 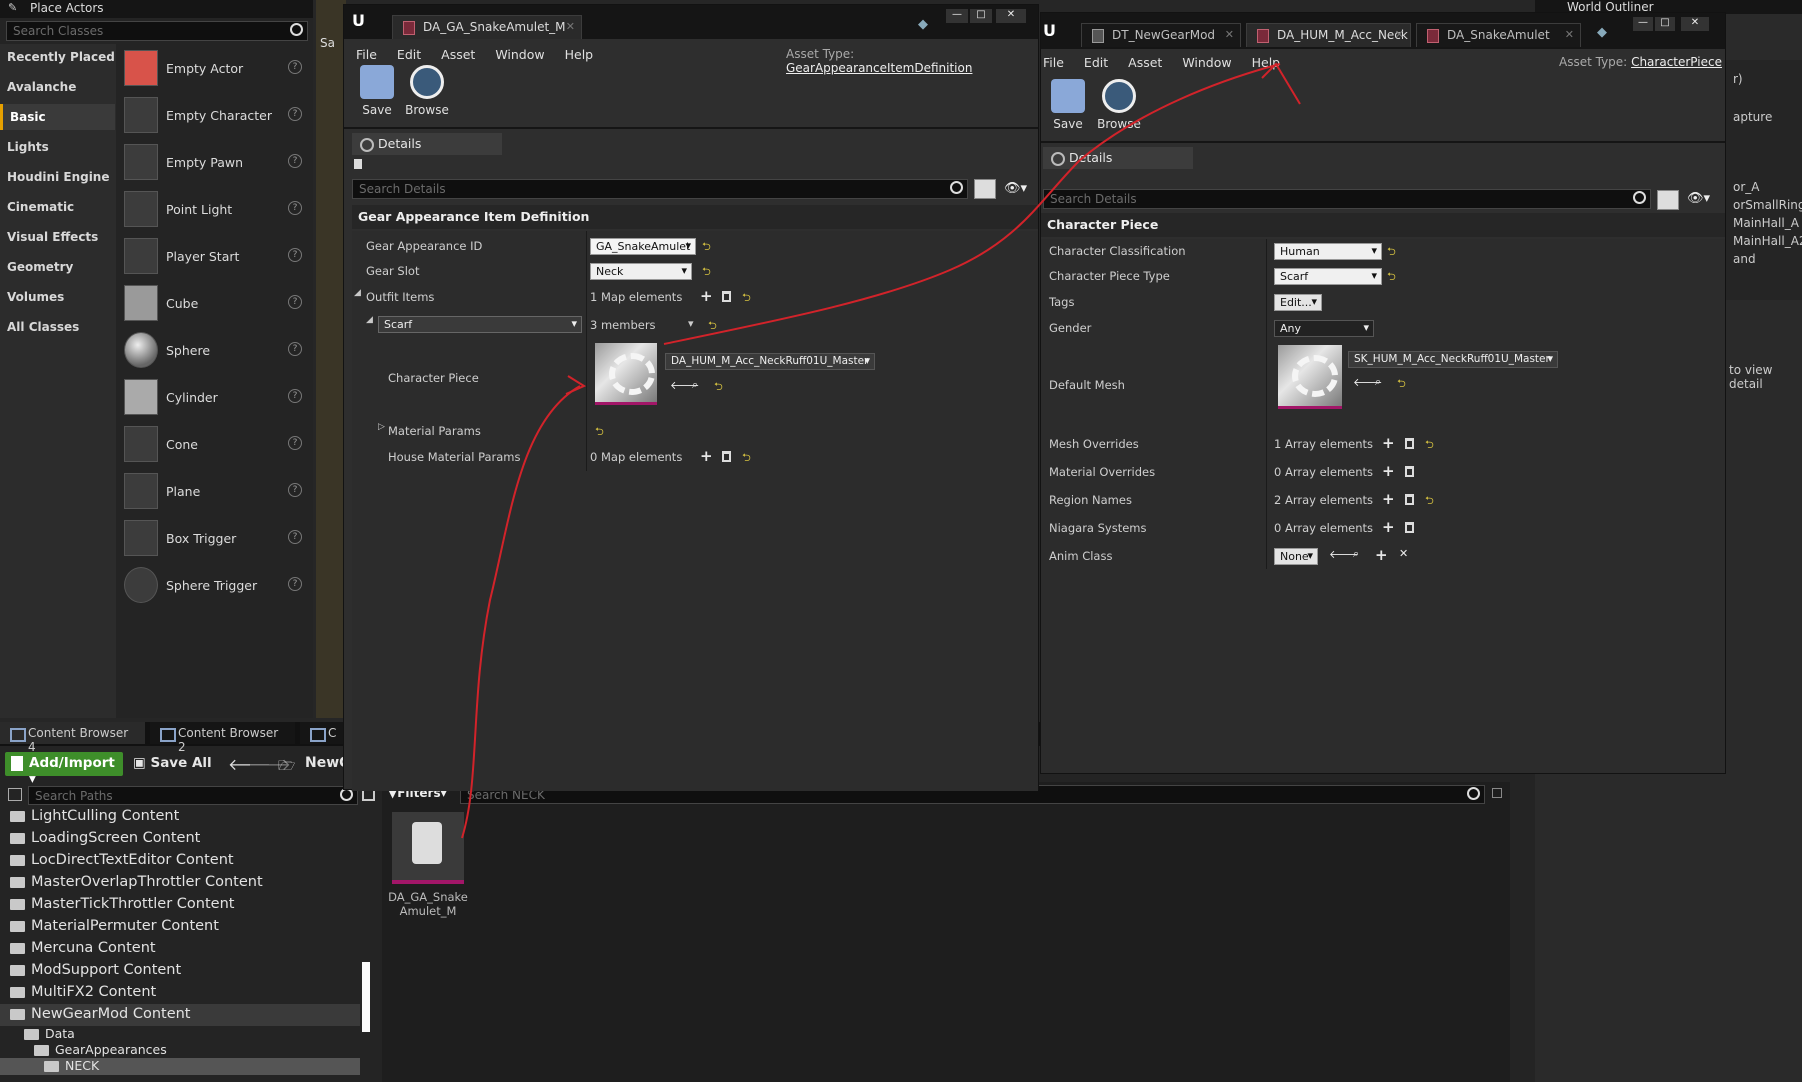 I want to click on annotation-arrowhead-upper, so click(x=1281, y=83).